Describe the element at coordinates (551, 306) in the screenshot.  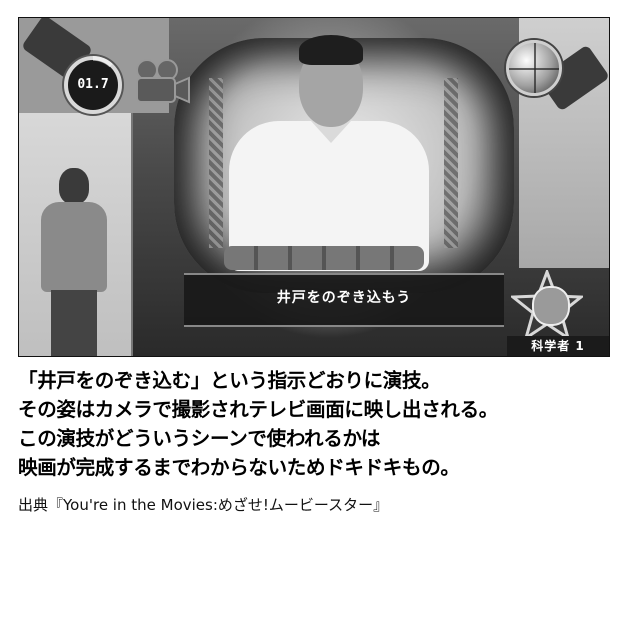
I see `player-avatar` at that location.